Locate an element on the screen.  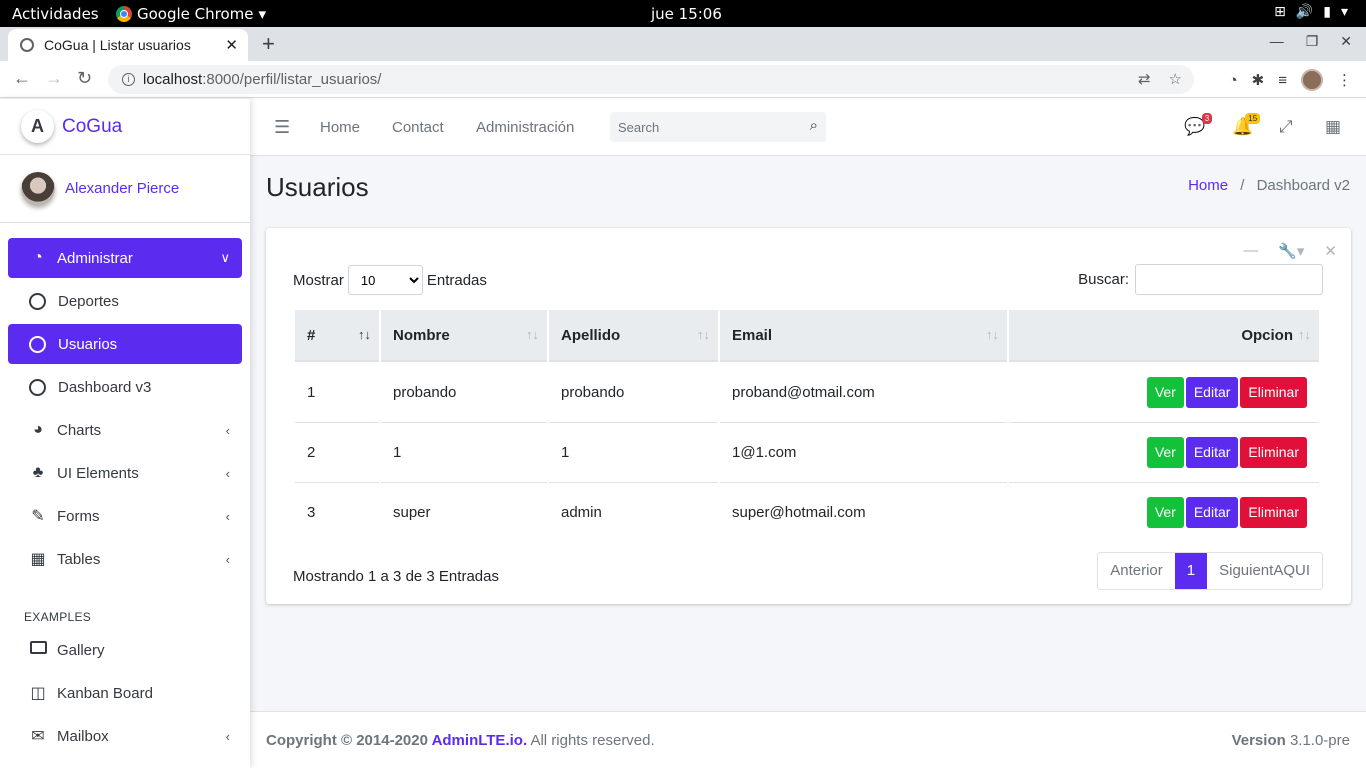
sidebar-item-label: Charts is located at coordinates (79, 430).